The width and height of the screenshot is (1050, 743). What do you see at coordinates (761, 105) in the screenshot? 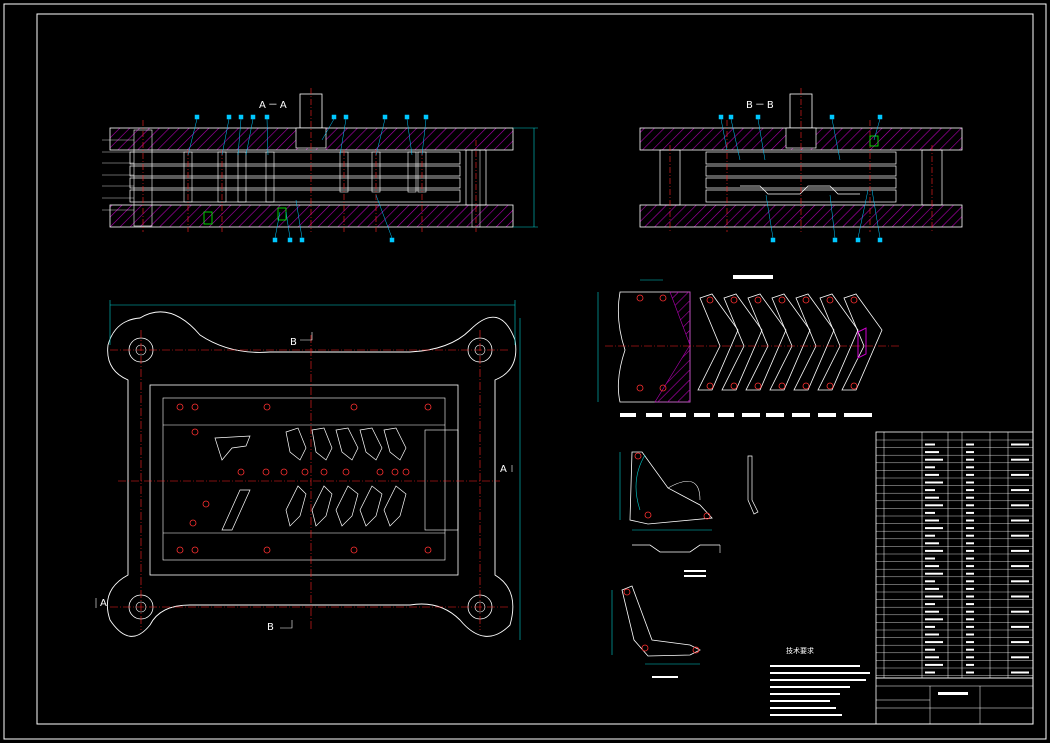
I see `section-bb-title: B－B` at bounding box center [761, 105].